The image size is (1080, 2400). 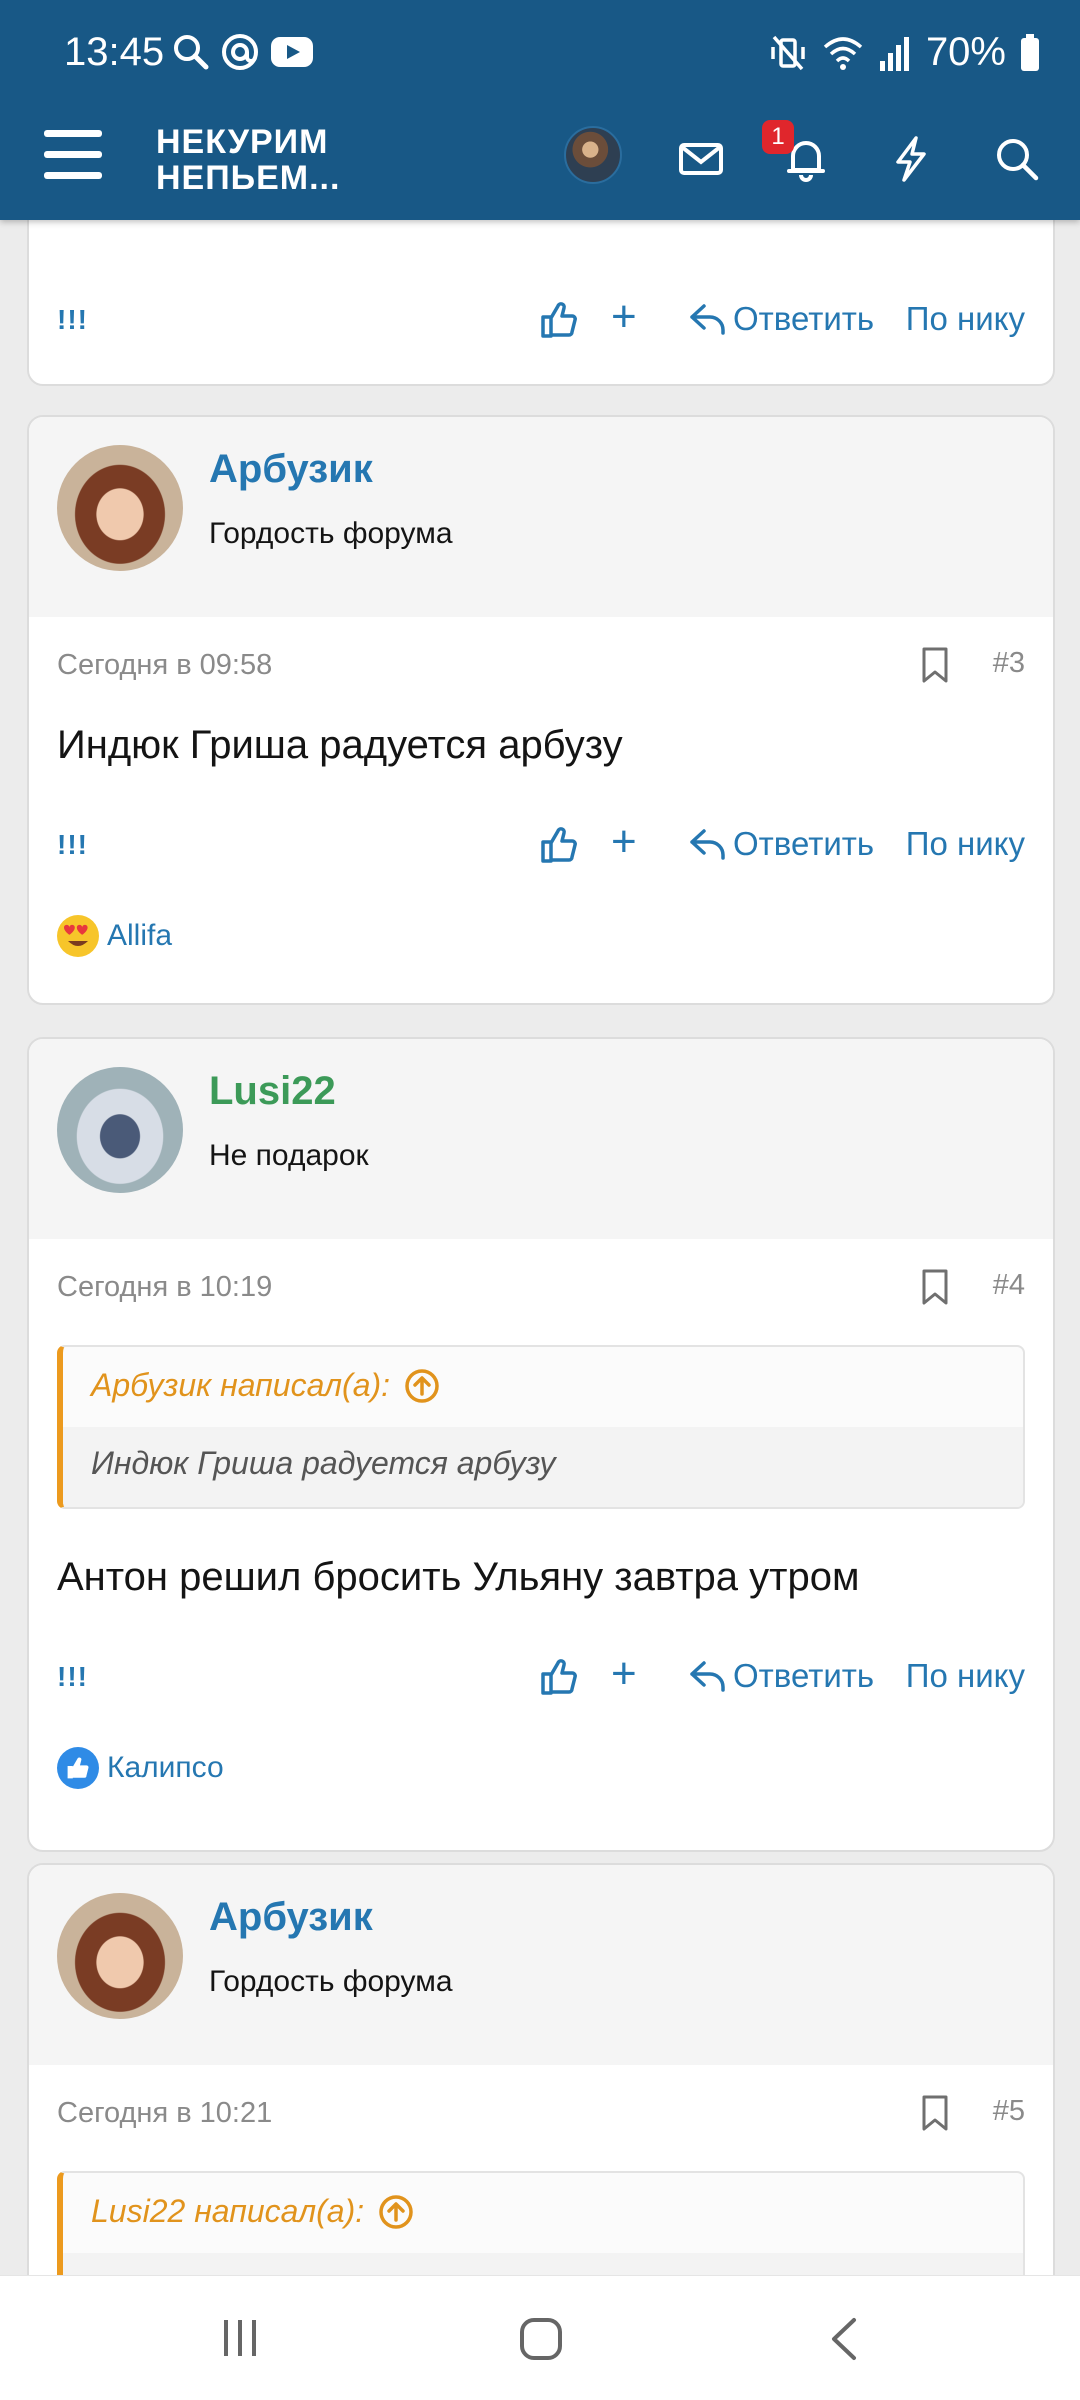 I want to click on quote-header: Lusi22 написал(а):, so click(x=252, y=2211).